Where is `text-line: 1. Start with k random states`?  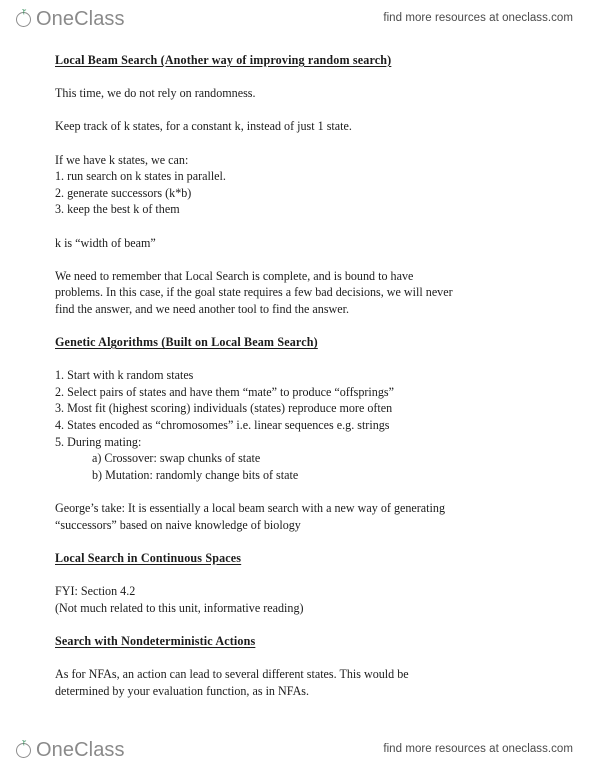 text-line: 1. Start with k random states is located at coordinates (124, 375).